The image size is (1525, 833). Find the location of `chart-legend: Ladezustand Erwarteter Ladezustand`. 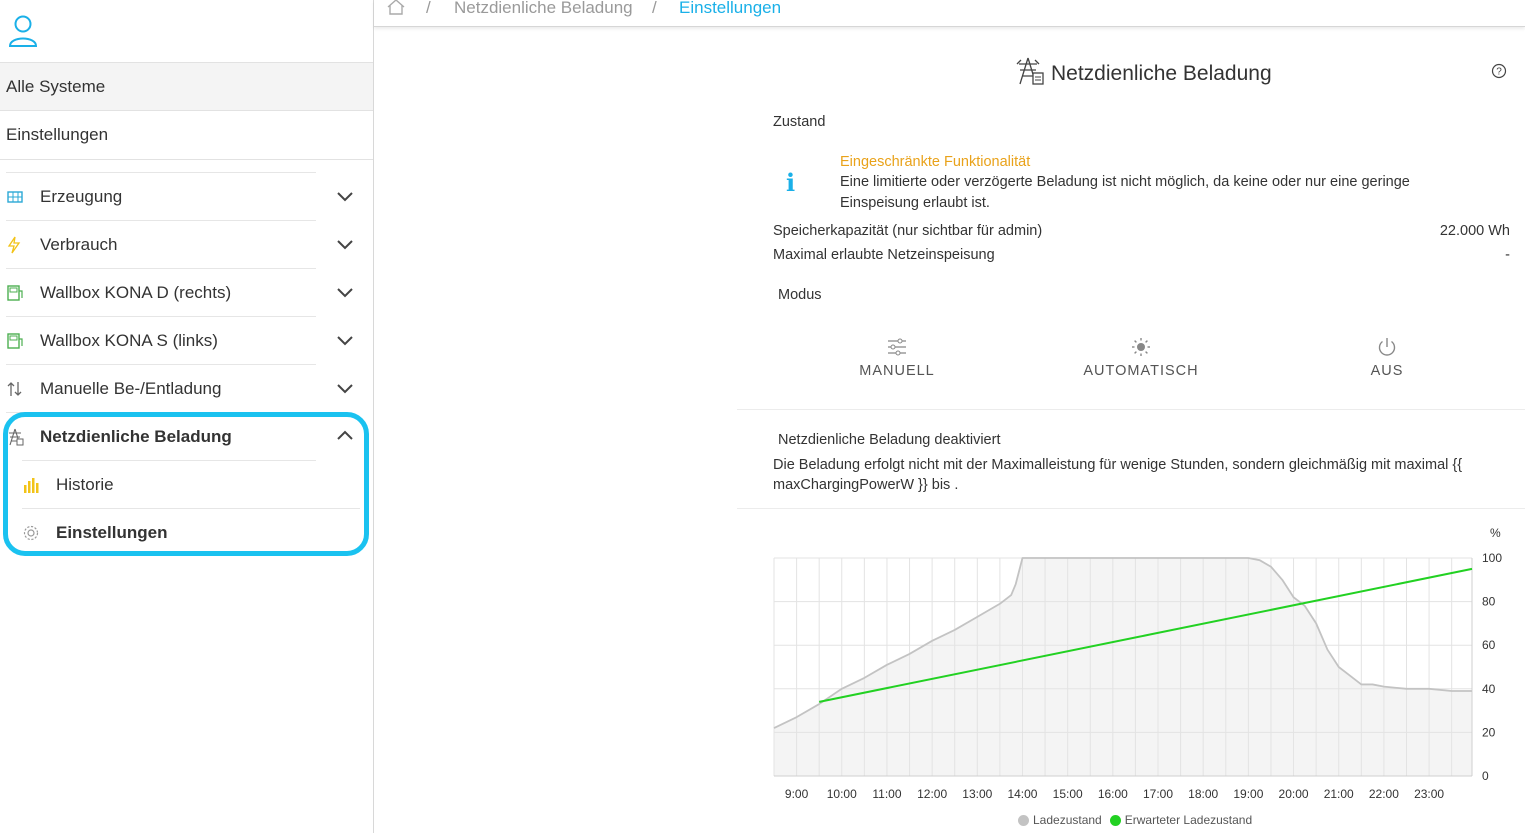

chart-legend: Ladezustand Erwarteter Ladezustand is located at coordinates (1139, 820).